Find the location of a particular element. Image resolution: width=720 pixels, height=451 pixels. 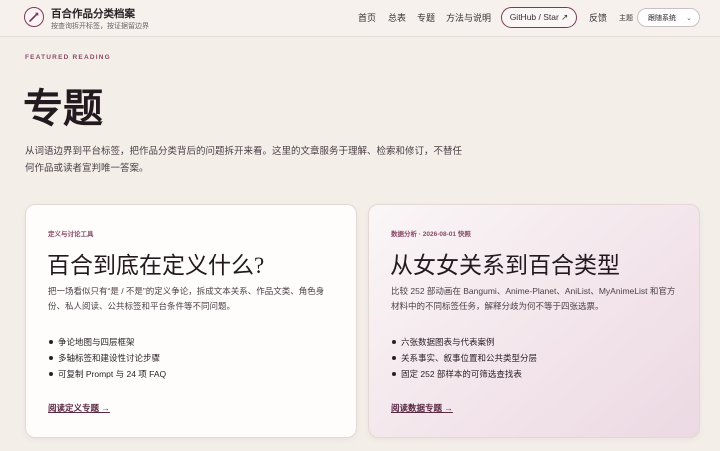

nav-overview-table: 总表 is located at coordinates (397, 17).